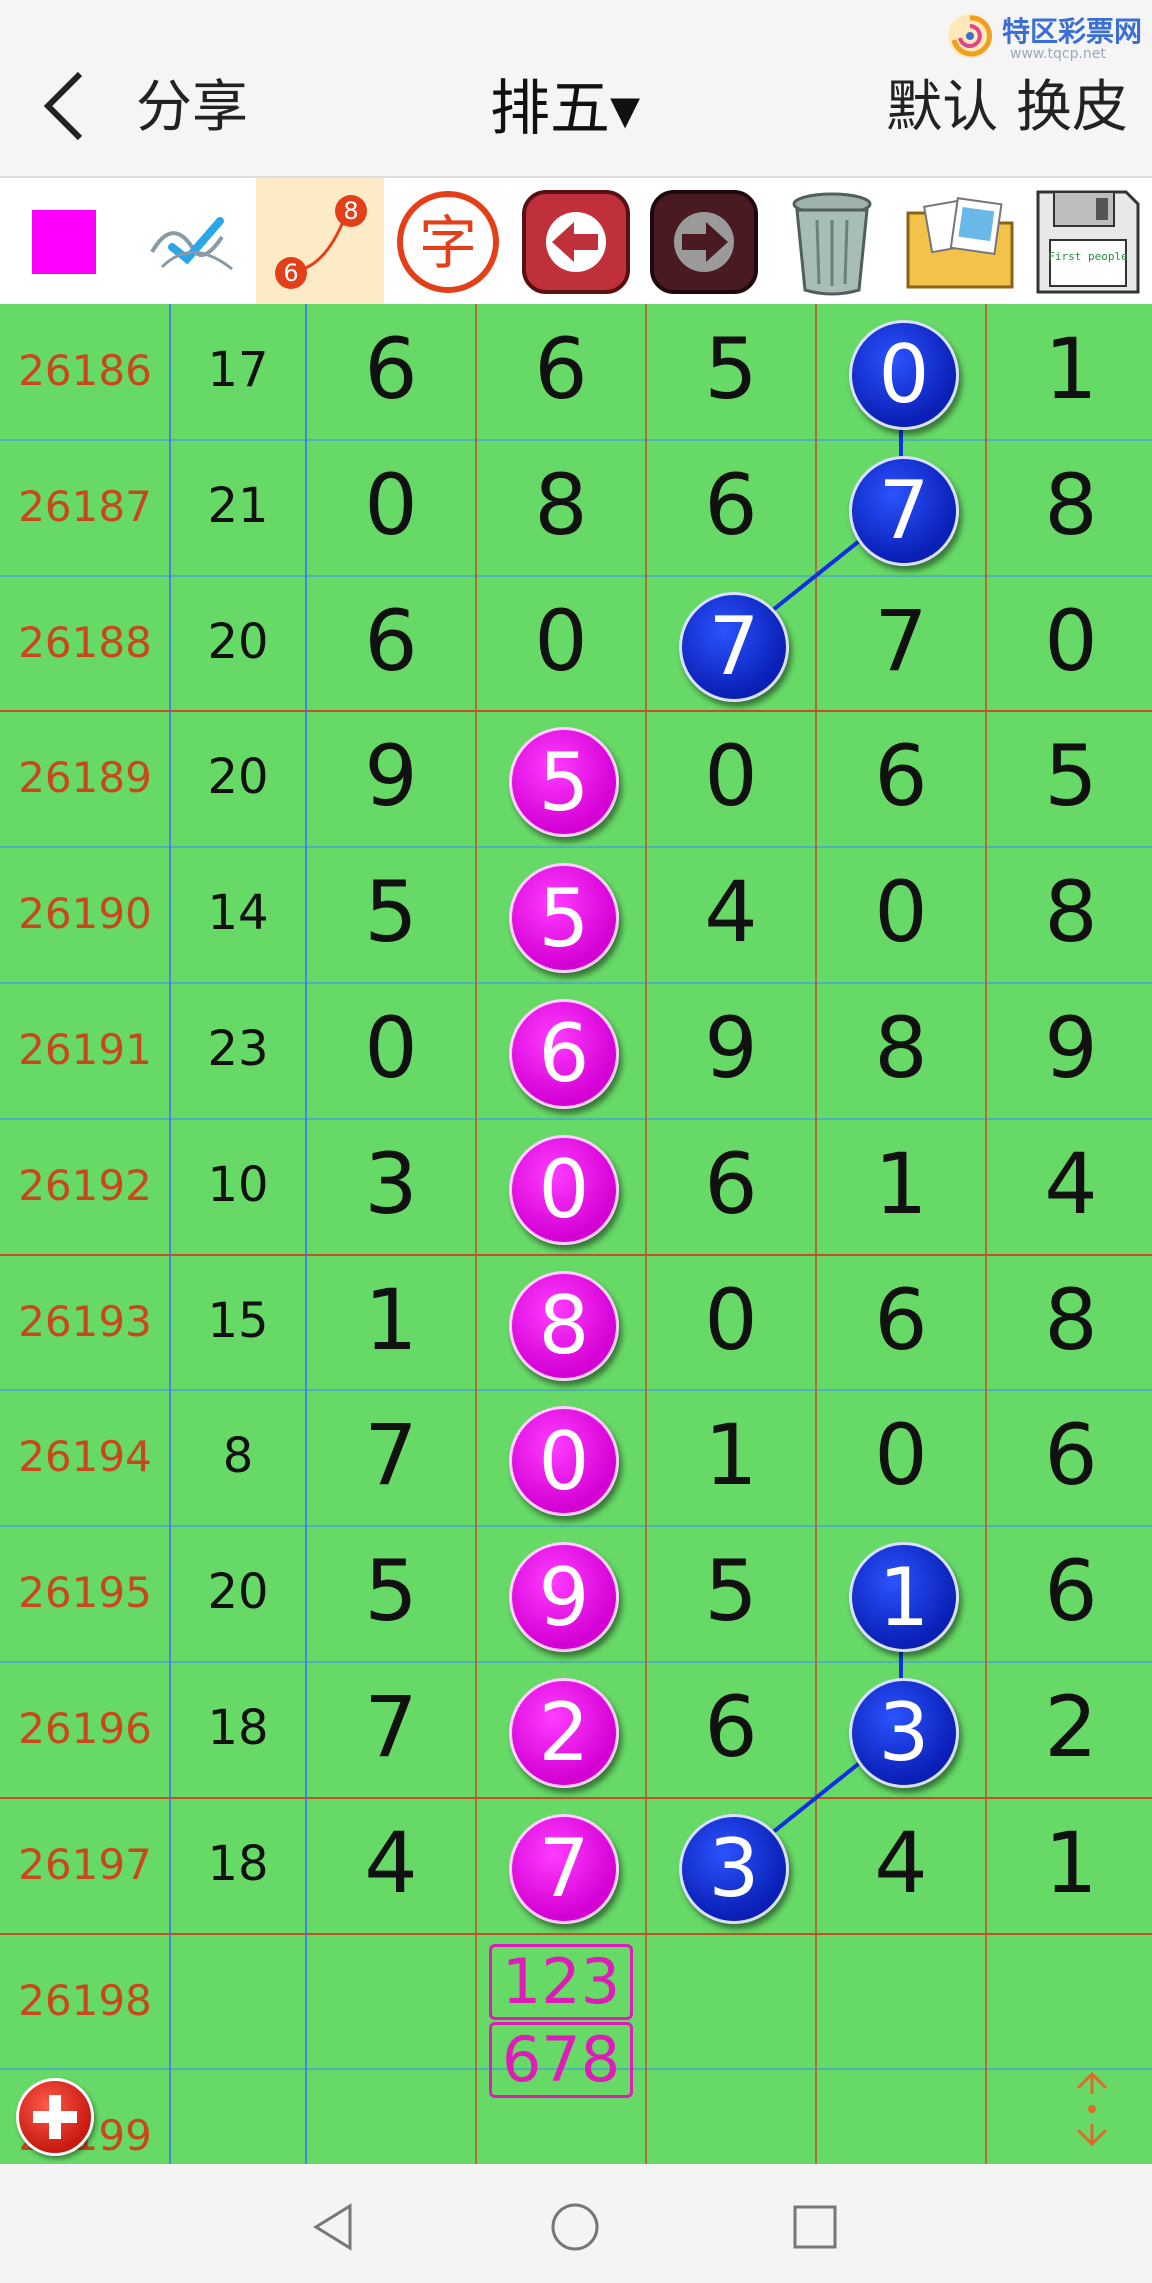 Image resolution: width=1152 pixels, height=2283 pixels. What do you see at coordinates (1088, 242) in the screenshot?
I see `save-button: First people` at bounding box center [1088, 242].